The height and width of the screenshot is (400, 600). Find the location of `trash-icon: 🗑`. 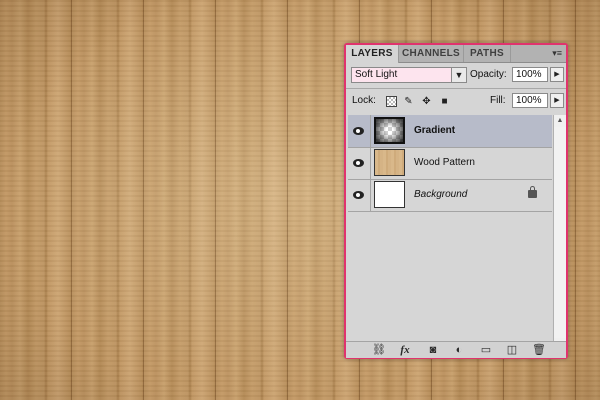

trash-icon: 🗑 is located at coordinates (539, 350).